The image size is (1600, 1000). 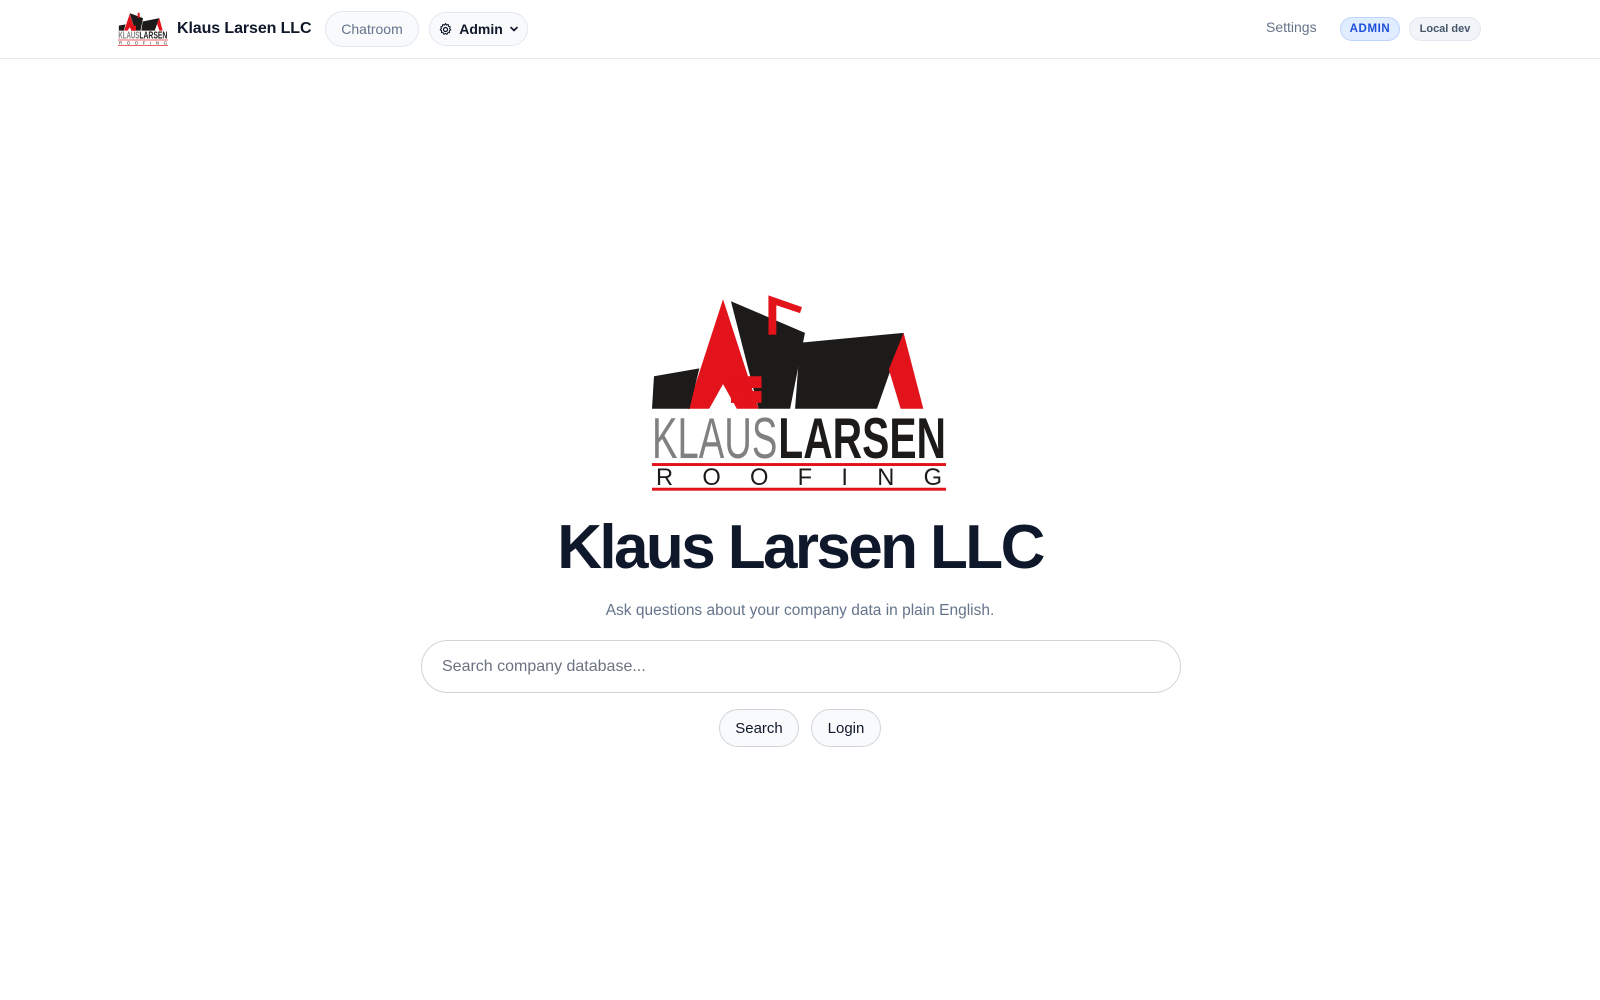 I want to click on nav-admin-label: Admin, so click(x=481, y=29).